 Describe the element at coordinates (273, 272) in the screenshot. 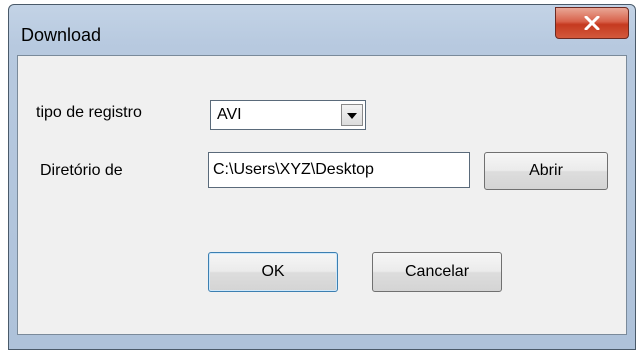

I see `ok-button: OK` at that location.